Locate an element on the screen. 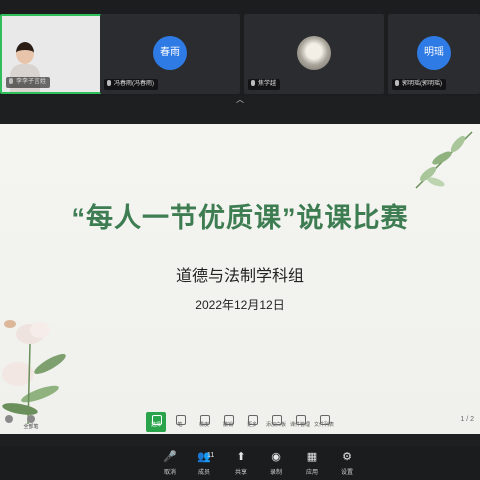 This screenshot has height=480, width=480. share-button: ⬆ 共享 is located at coordinates (241, 463).